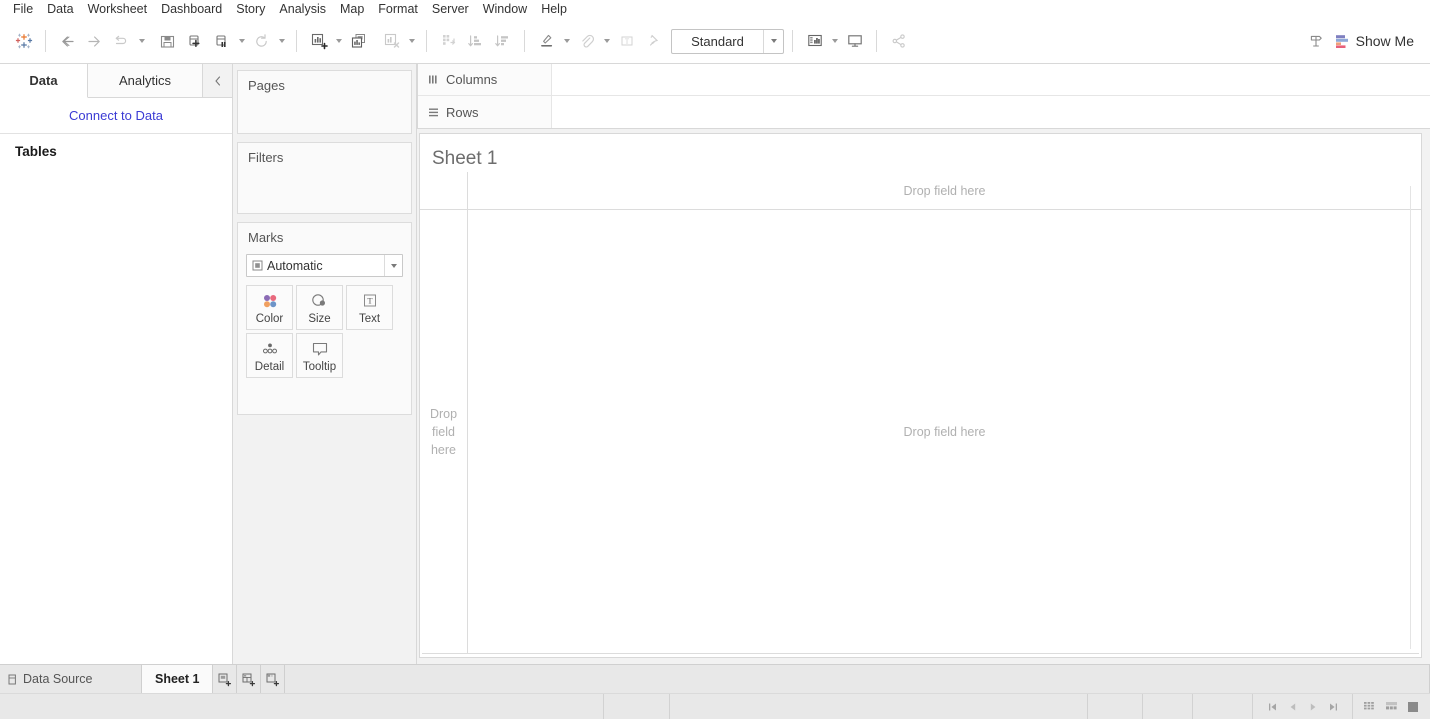 The height and width of the screenshot is (720, 1430). I want to click on columns-shelf-dropzone, so click(991, 79).